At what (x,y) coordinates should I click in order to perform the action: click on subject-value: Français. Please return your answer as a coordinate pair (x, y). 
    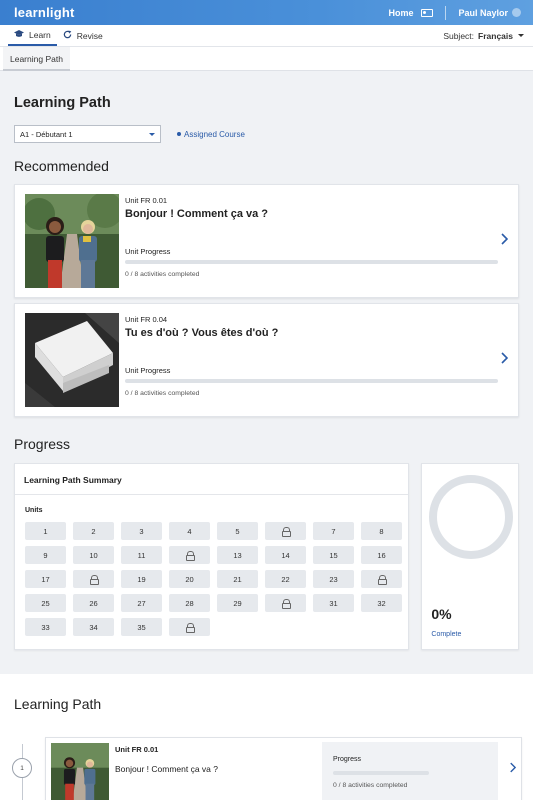
    Looking at the image, I should click on (495, 35).